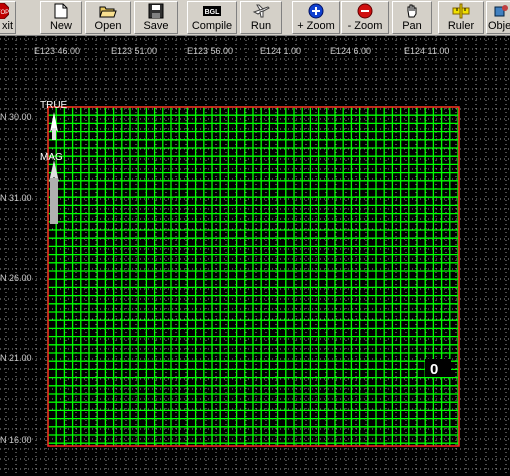  I want to click on compile-button: BGL Compile, so click(212, 17).